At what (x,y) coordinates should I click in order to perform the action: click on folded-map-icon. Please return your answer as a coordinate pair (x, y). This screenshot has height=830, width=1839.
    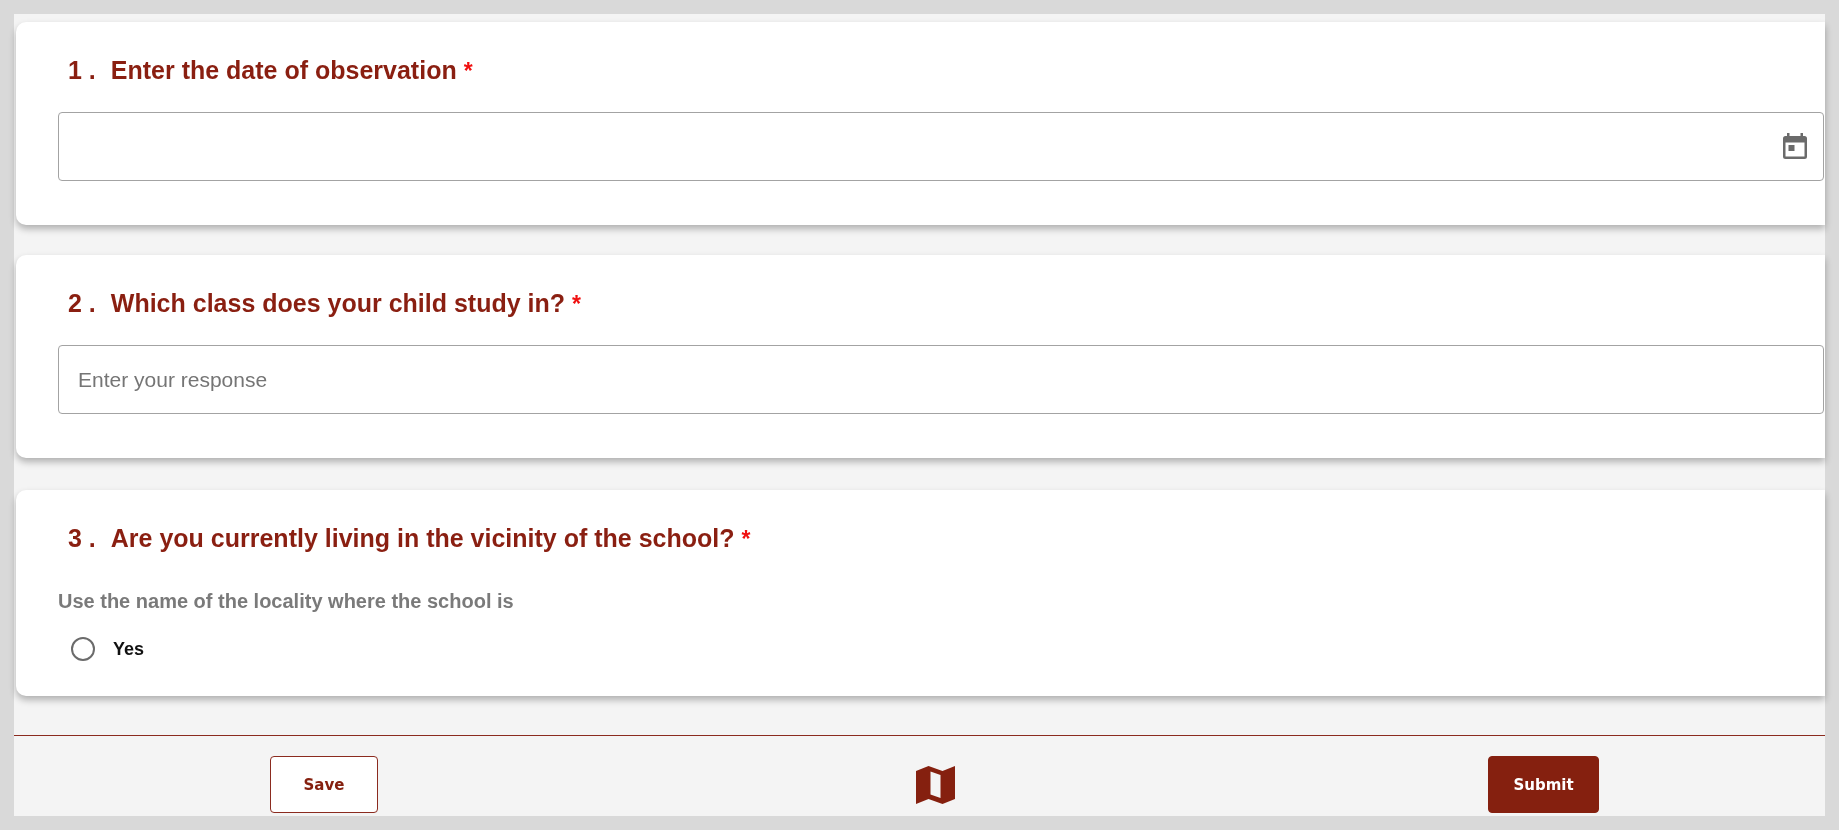
    Looking at the image, I should click on (935, 784).